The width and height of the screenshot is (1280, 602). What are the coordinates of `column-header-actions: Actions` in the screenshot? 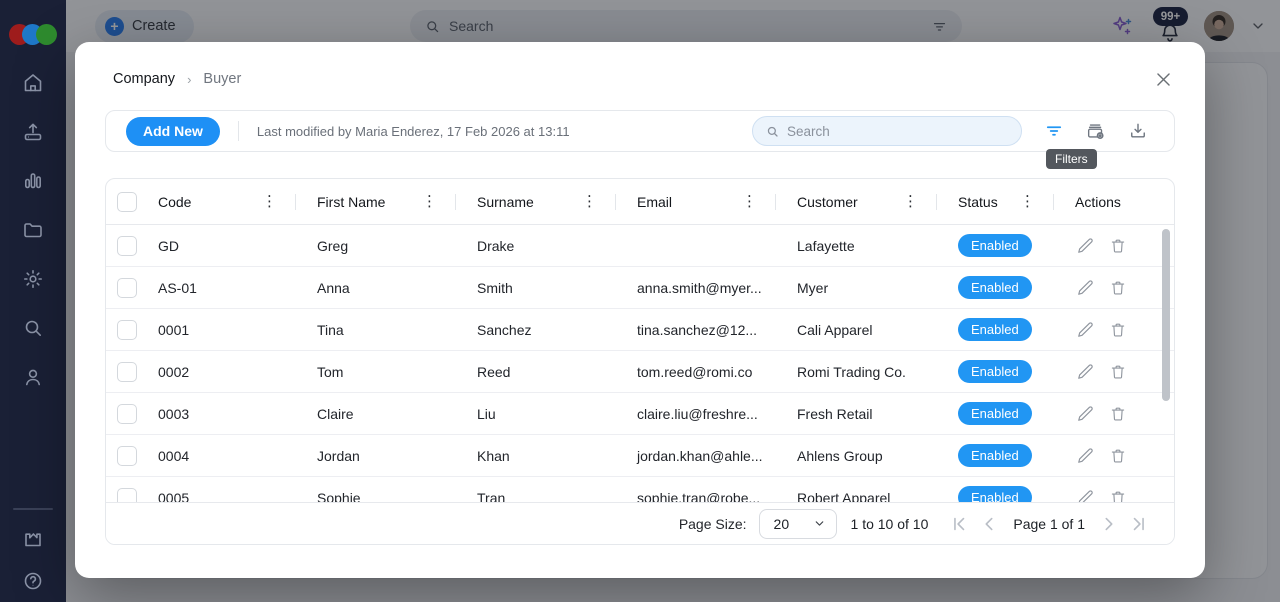 It's located at (1114, 201).